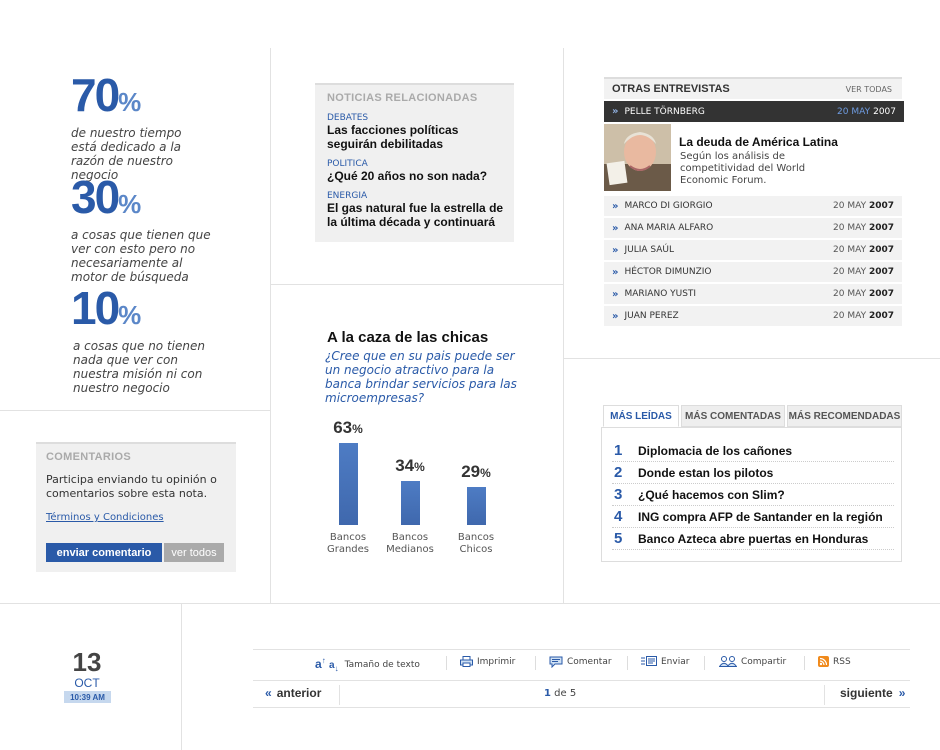 Image resolution: width=940 pixels, height=750 pixels. What do you see at coordinates (668, 206) in the screenshot?
I see `interview-name: MARCO DI GIORGIO` at bounding box center [668, 206].